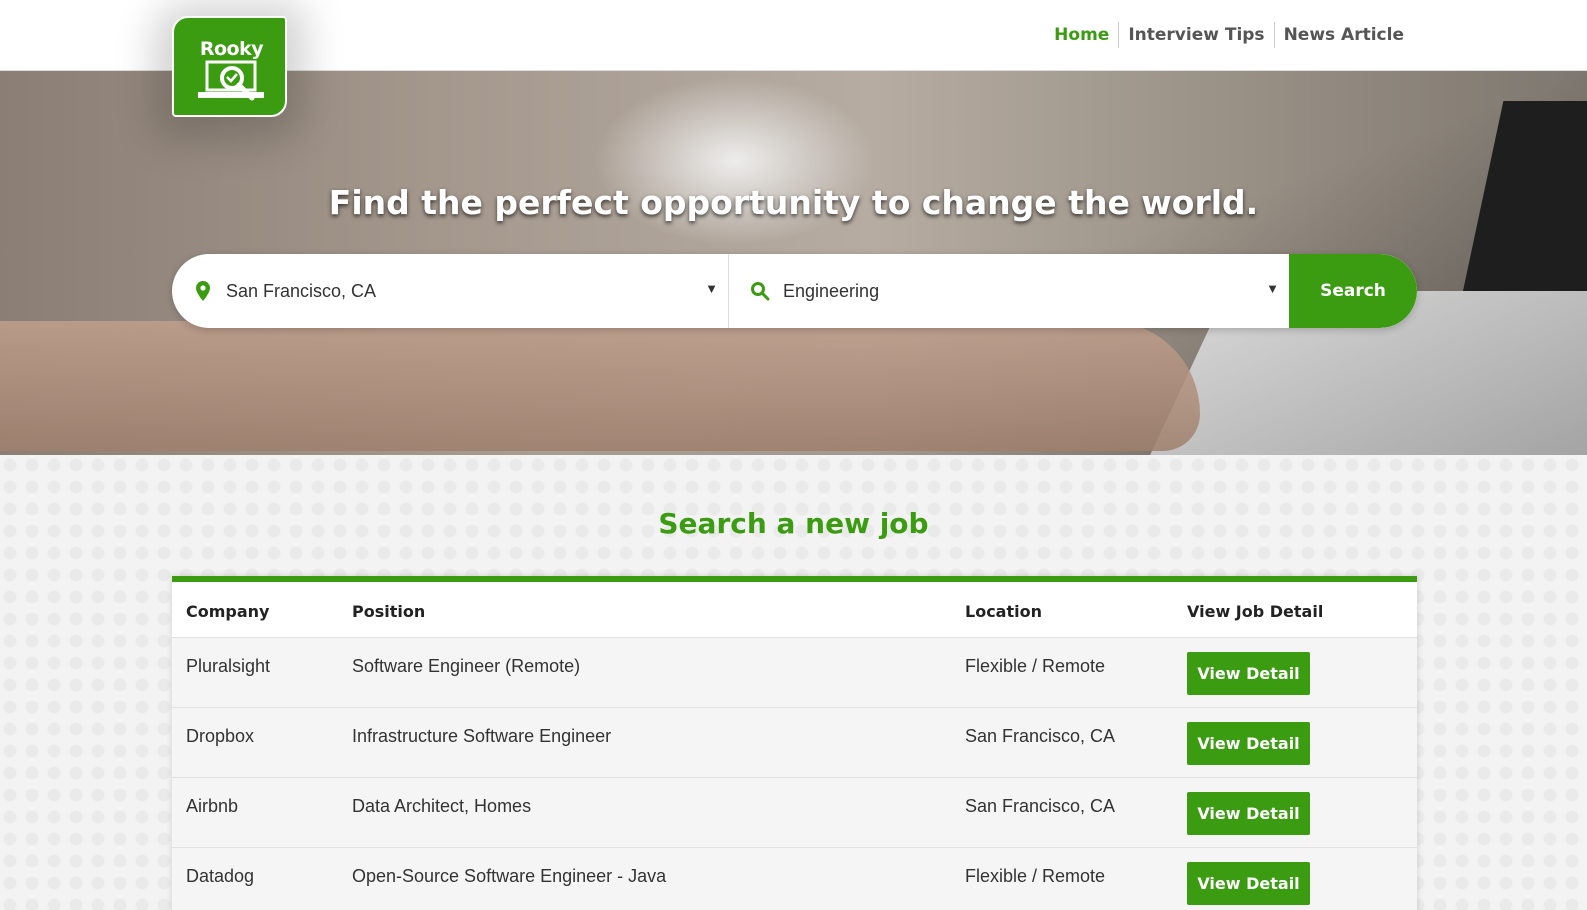  I want to click on job-search-bar: San Francisco, CA ▼ Engineering ▼ Search, so click(794, 291).